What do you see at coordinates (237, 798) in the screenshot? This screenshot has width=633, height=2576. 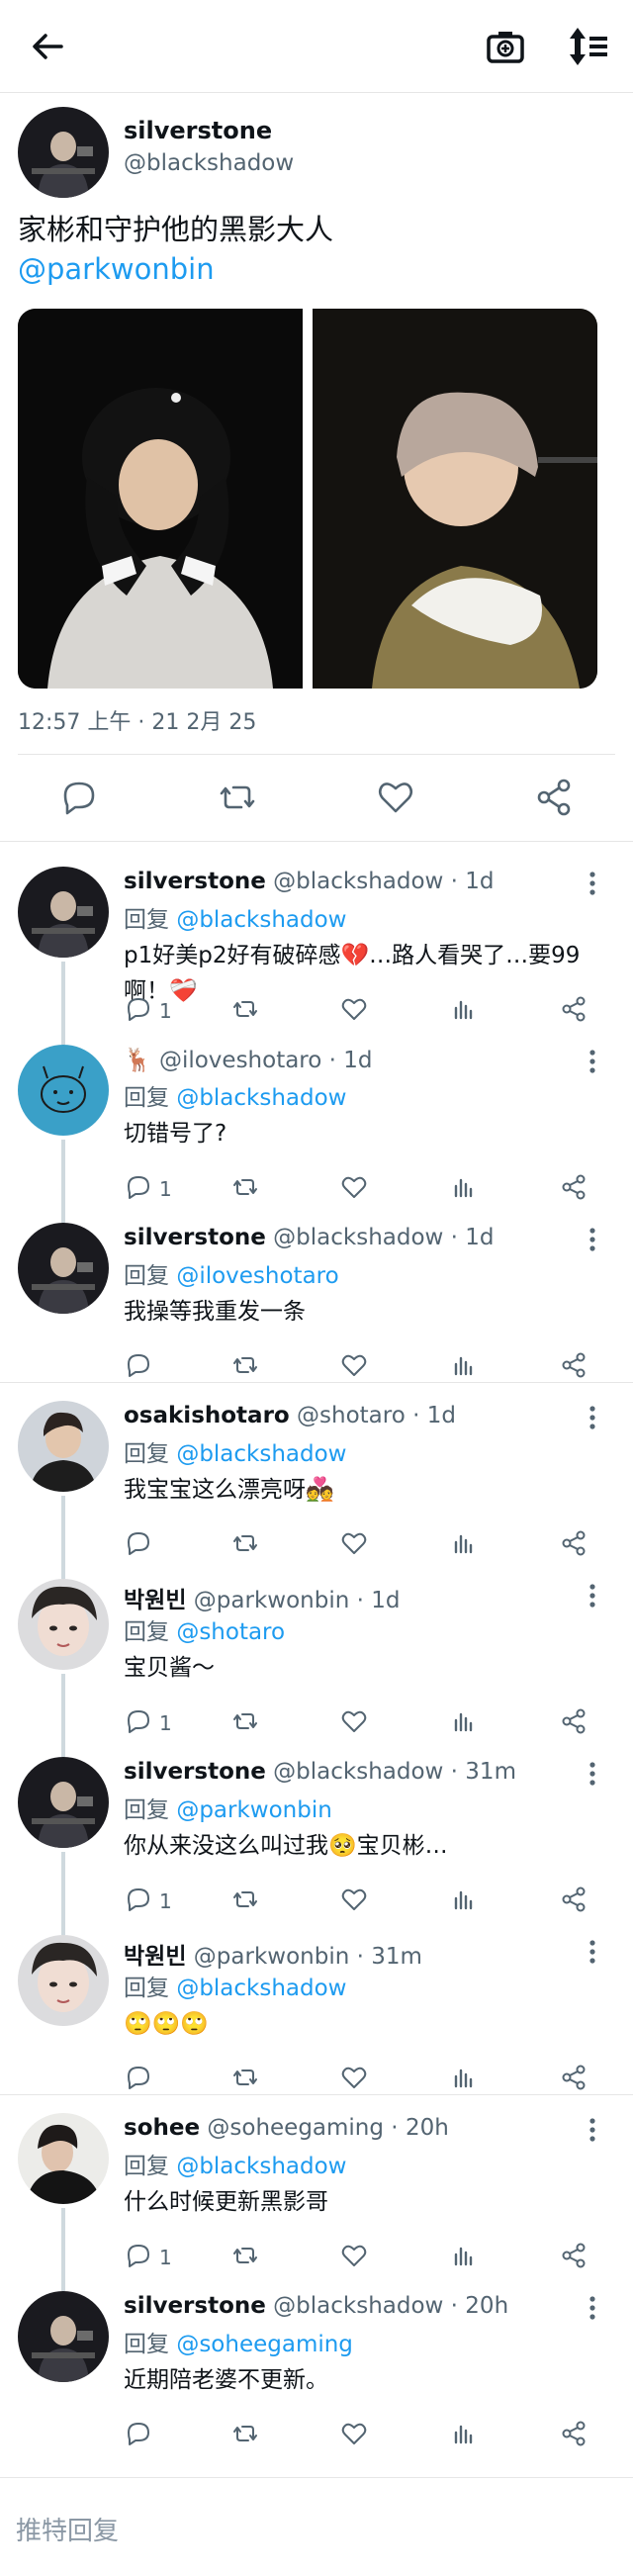 I see `retweet-icon` at bounding box center [237, 798].